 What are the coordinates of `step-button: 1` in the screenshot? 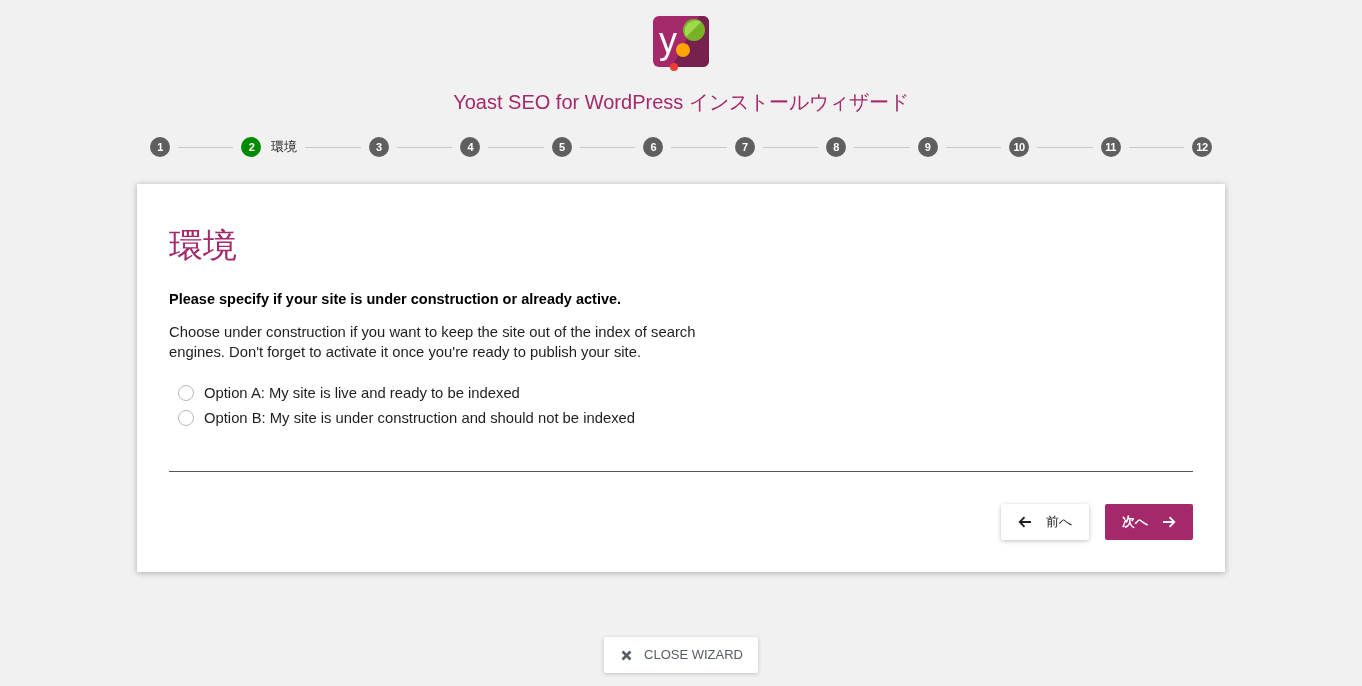 It's located at (160, 147).